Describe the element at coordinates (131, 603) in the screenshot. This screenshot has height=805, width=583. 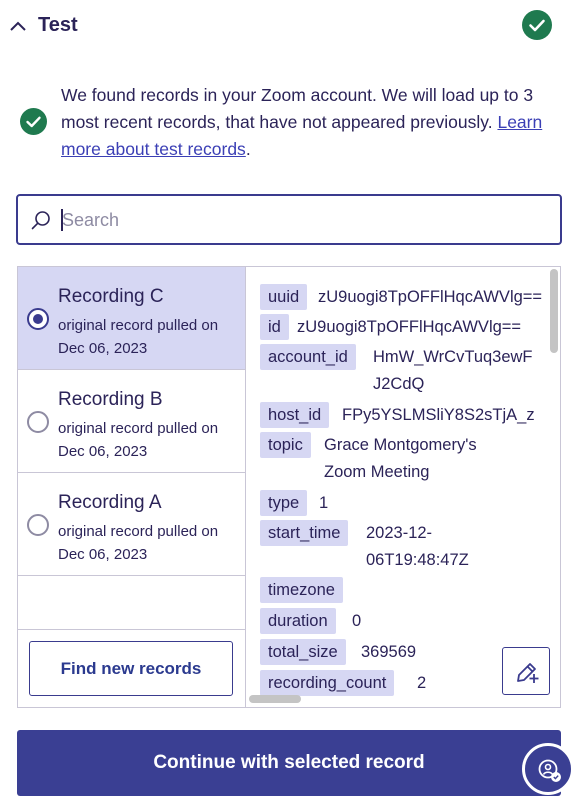
I see `record-list-spacer` at that location.